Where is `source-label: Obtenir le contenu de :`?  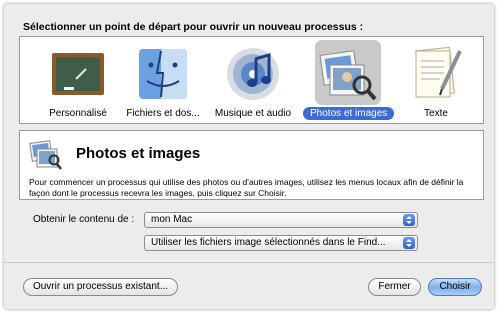
source-label: Obtenir le contenu de : is located at coordinates (84, 219).